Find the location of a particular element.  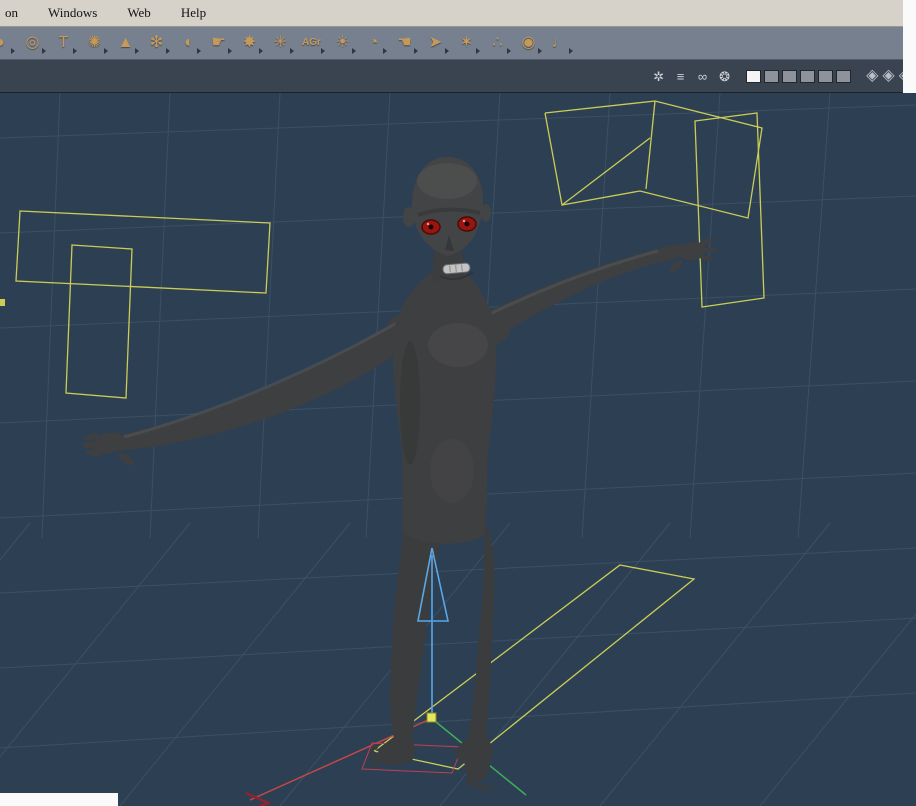

menu-item-web: Web is located at coordinates (139, 13).